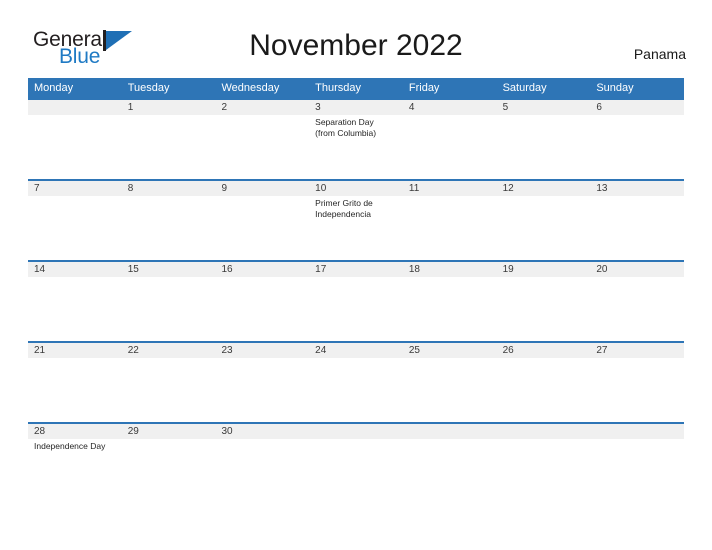  Describe the element at coordinates (250, 88) in the screenshot. I see `weekday-header-wednesday: Wednesday` at that location.